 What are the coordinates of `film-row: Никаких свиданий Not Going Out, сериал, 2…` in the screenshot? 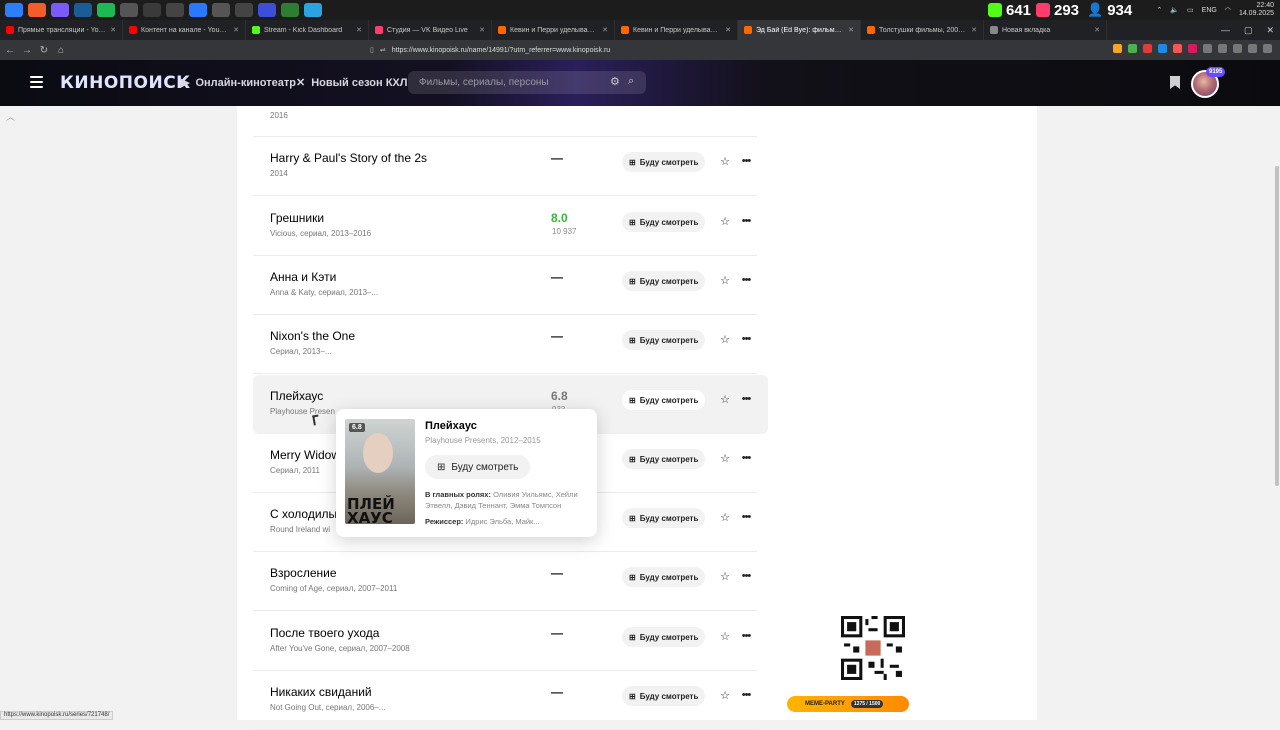 It's located at (505, 700).